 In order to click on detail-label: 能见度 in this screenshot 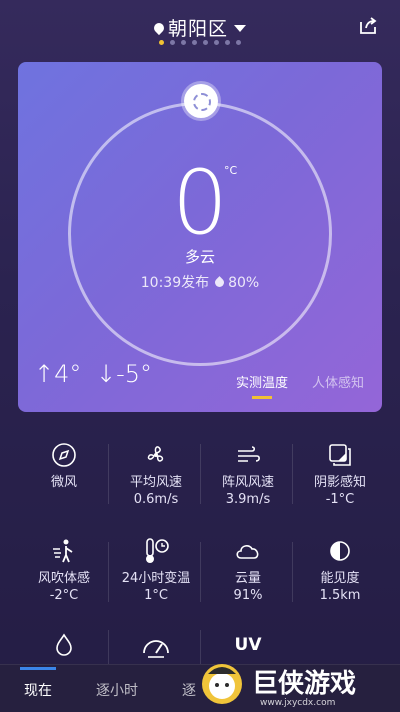, I will do `click(340, 578)`.